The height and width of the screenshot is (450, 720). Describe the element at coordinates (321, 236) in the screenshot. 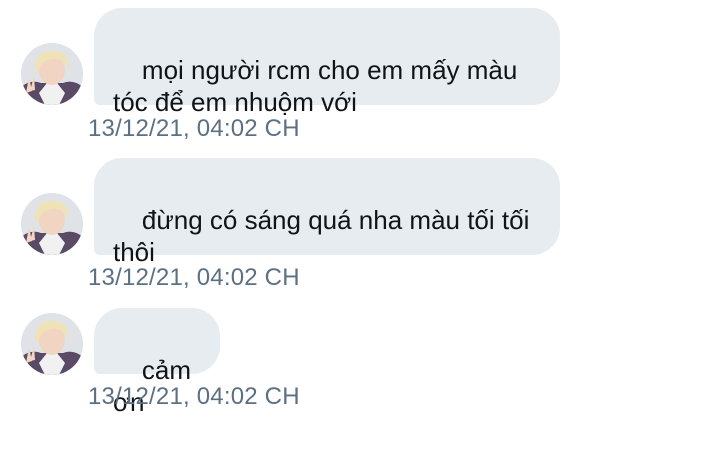

I see `message-text: đừng có sáng quá nha màu tối tối thôi` at that location.